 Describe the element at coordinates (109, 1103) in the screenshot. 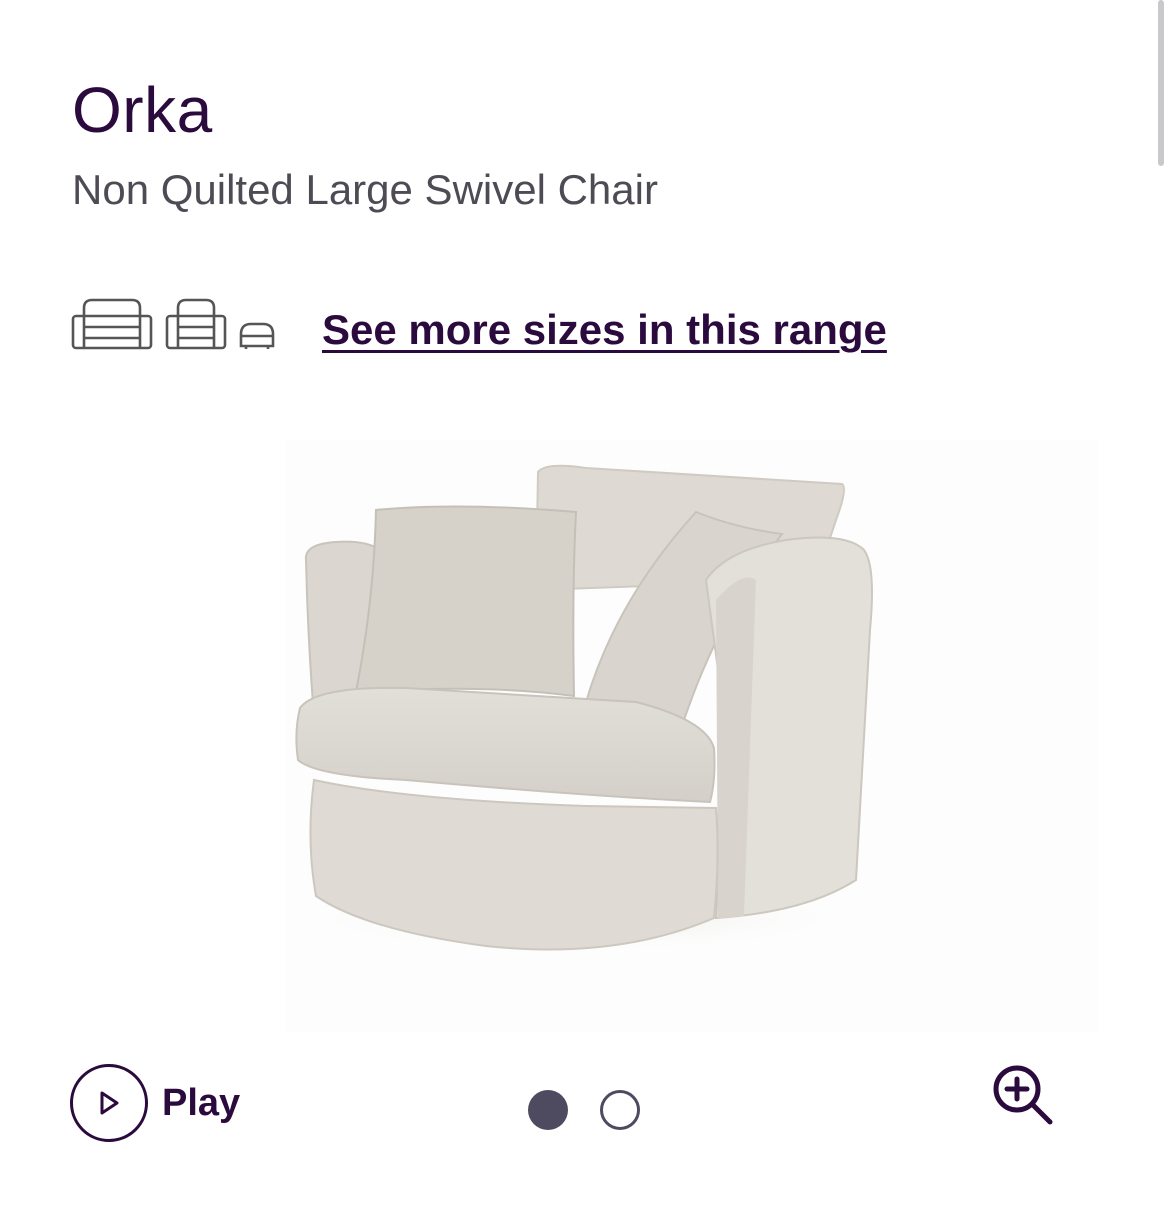

I see `play-icon` at that location.